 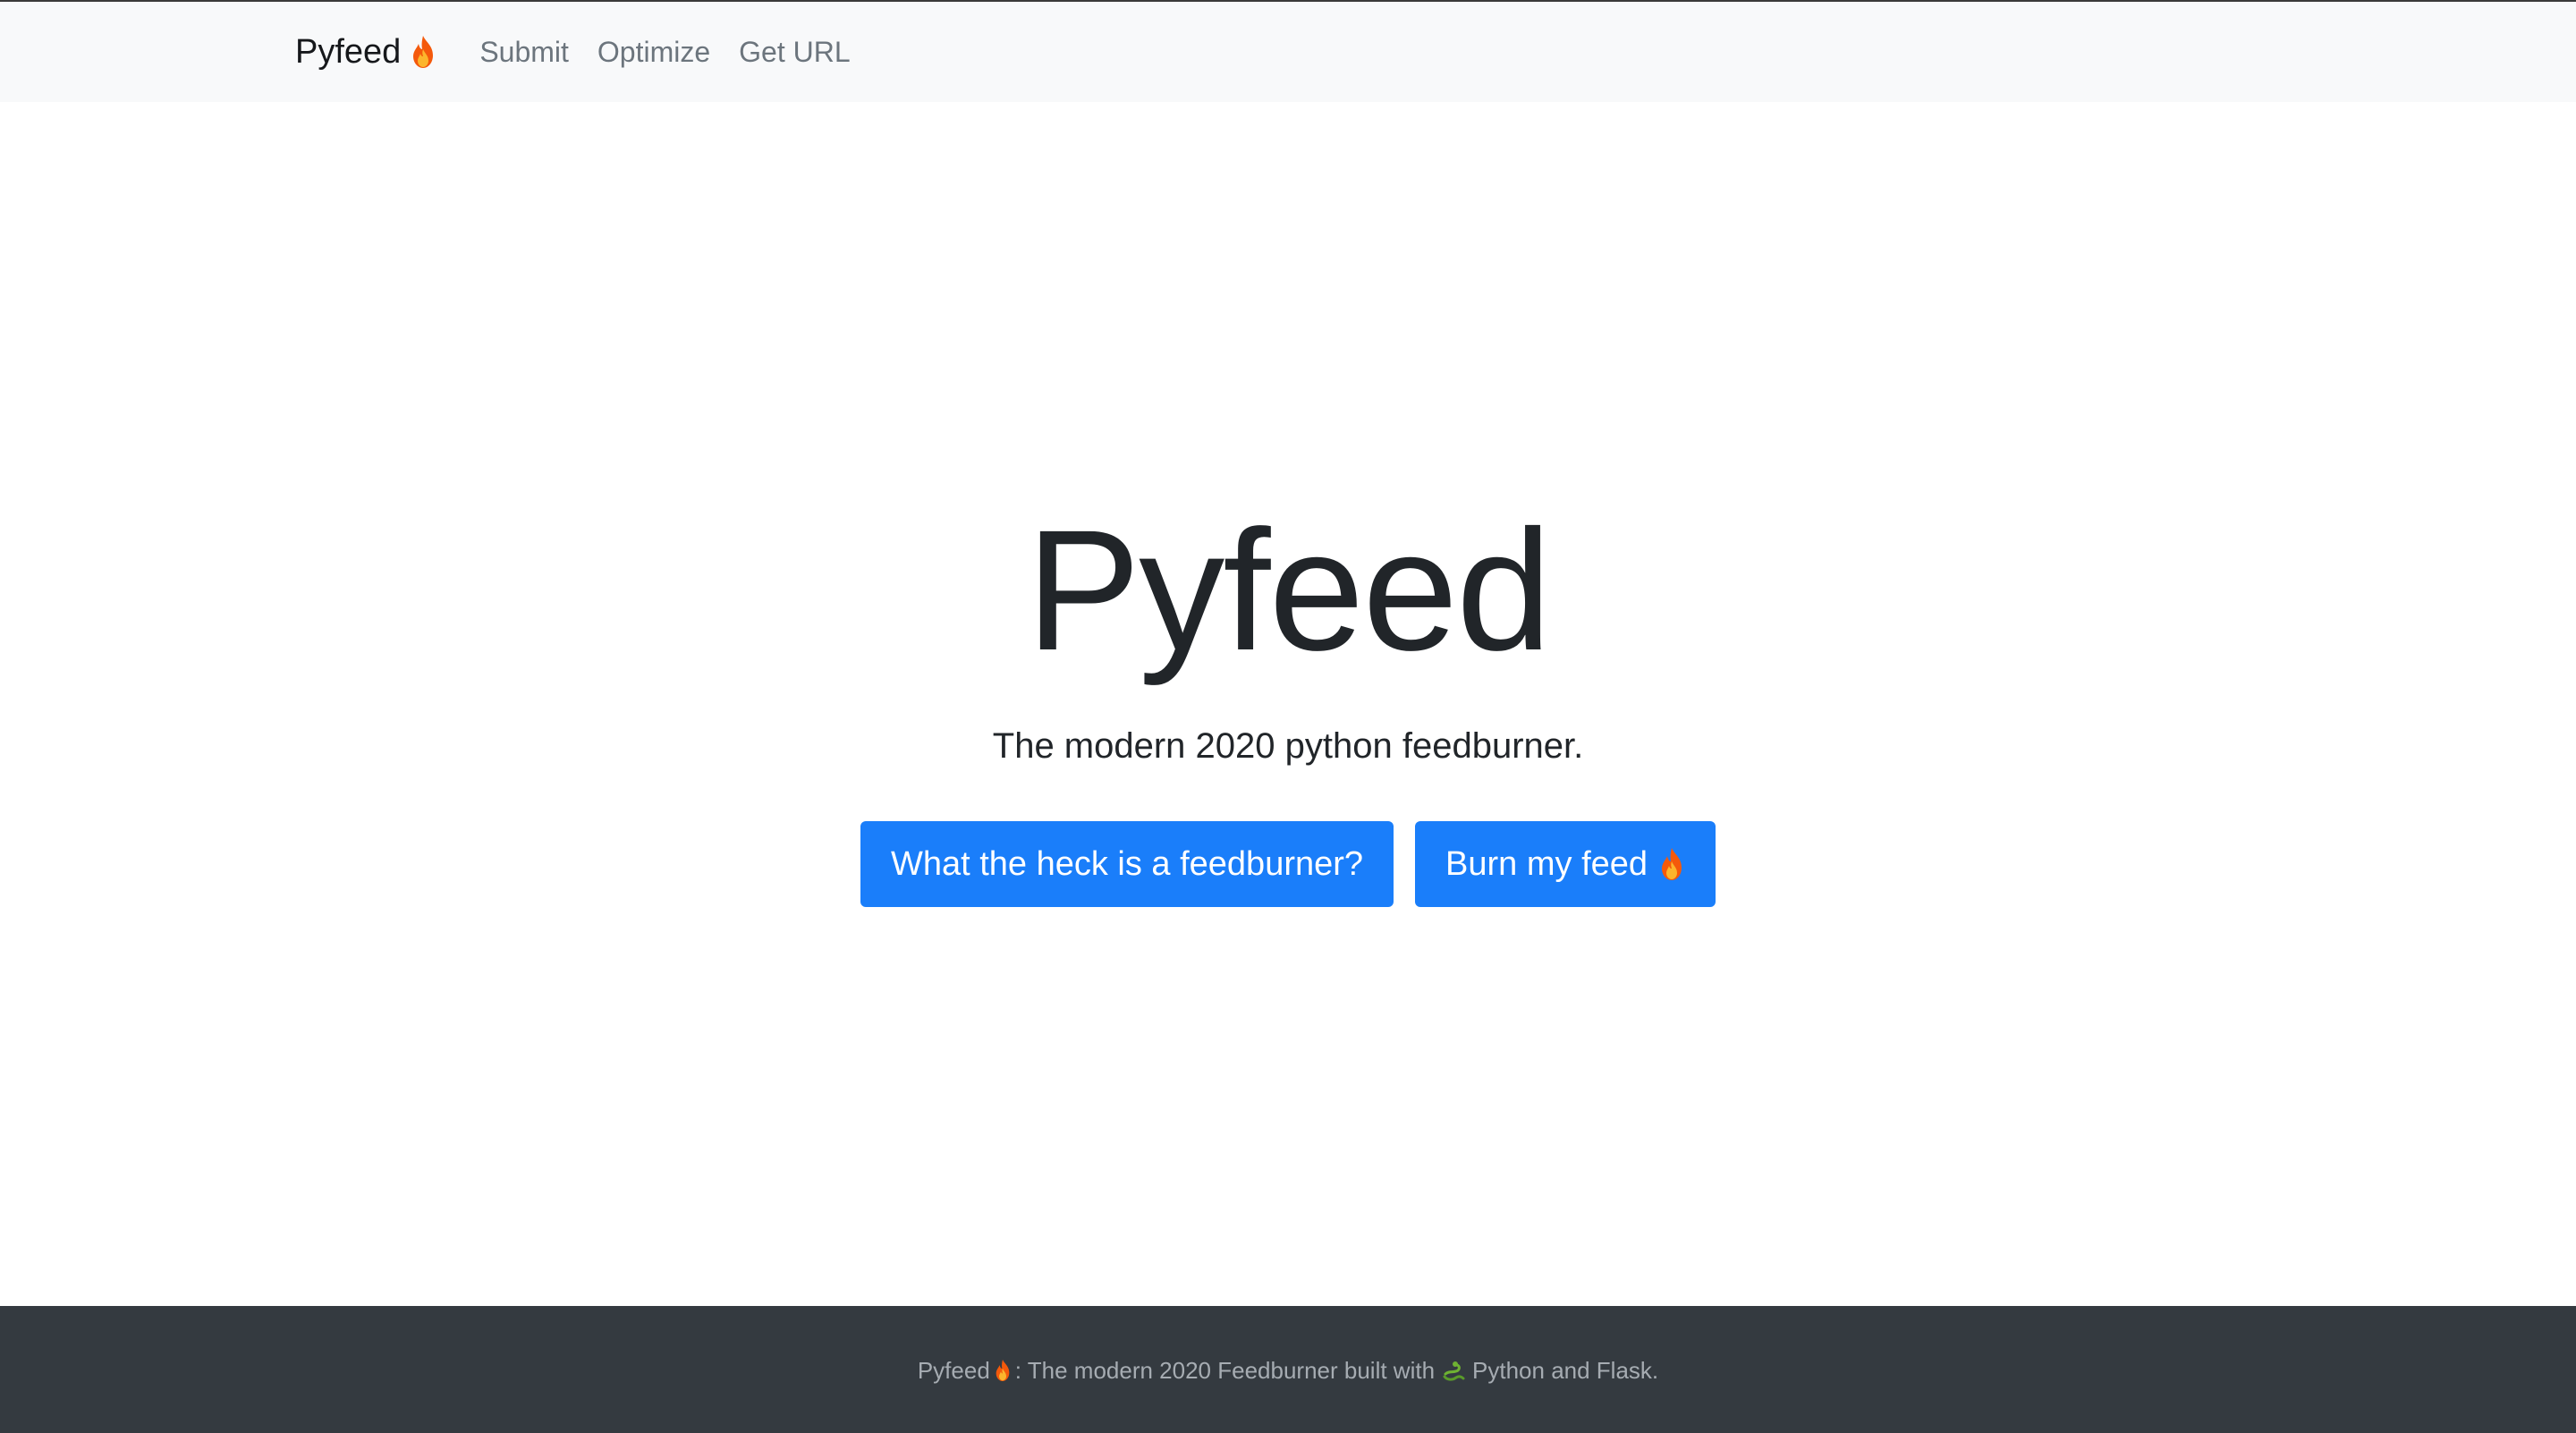 What do you see at coordinates (1453, 1370) in the screenshot?
I see `snake-icon` at bounding box center [1453, 1370].